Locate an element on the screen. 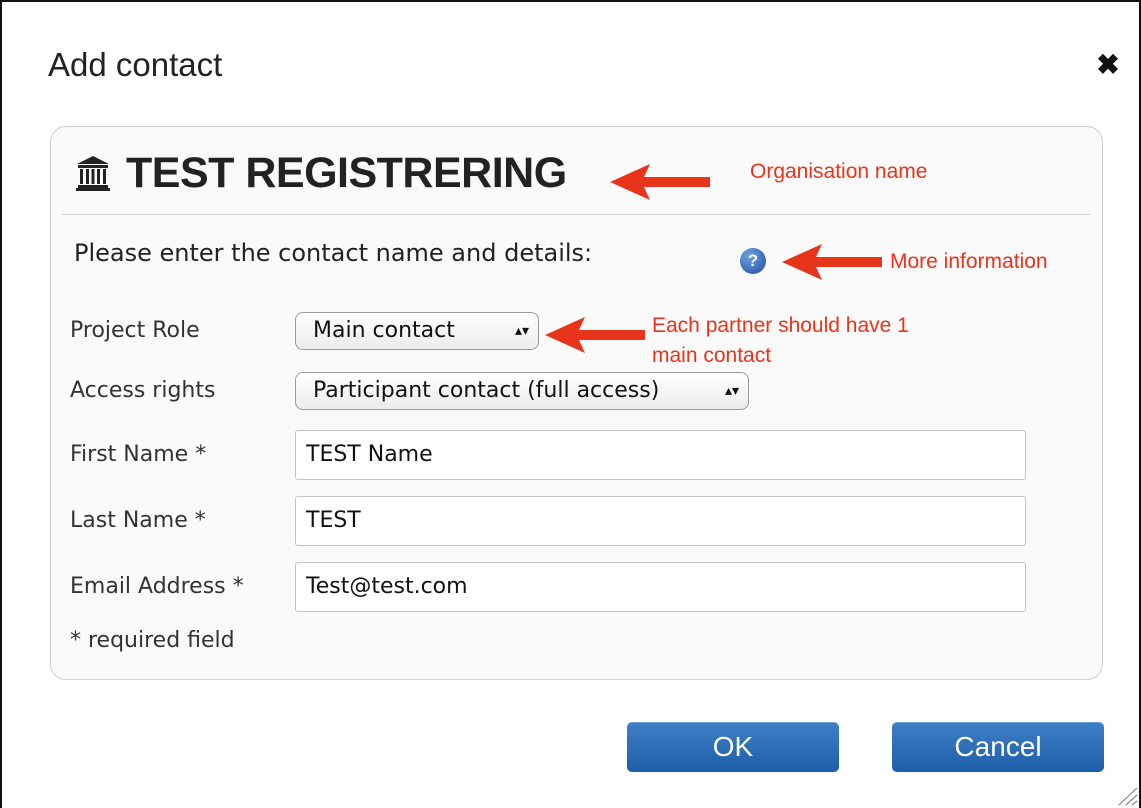  annotation-more-information: More information is located at coordinates (969, 261).